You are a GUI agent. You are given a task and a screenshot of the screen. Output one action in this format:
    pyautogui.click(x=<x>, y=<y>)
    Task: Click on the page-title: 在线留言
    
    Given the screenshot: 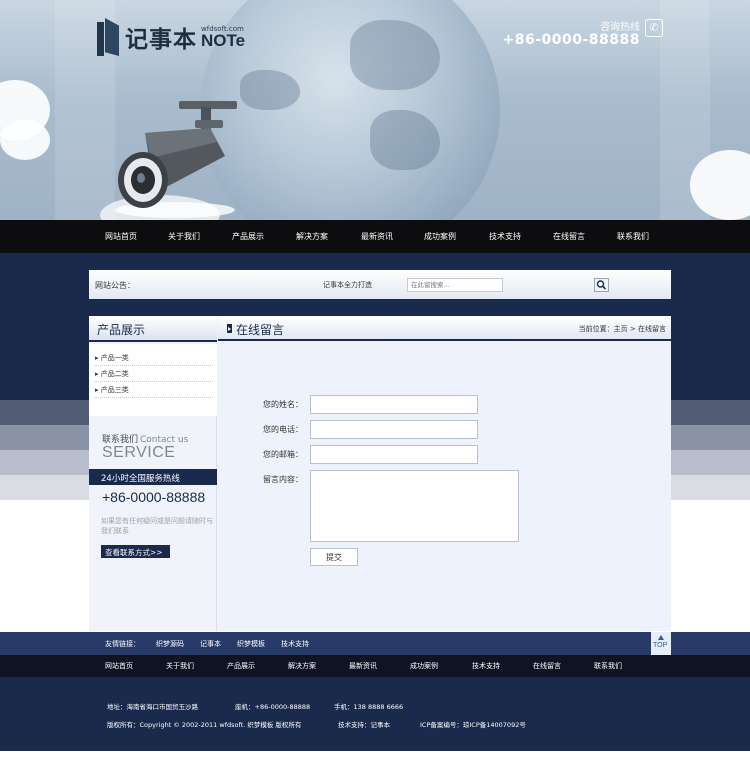 What is the action you would take?
    pyautogui.click(x=260, y=330)
    